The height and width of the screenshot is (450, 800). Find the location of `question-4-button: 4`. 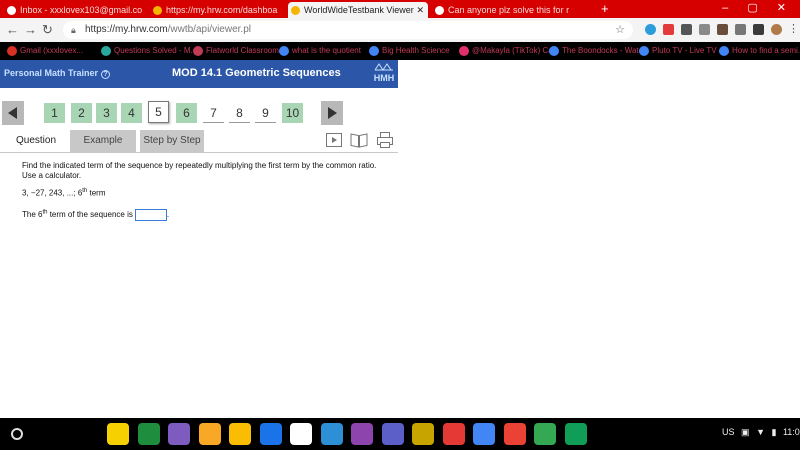

question-4-button: 4 is located at coordinates (131, 113).